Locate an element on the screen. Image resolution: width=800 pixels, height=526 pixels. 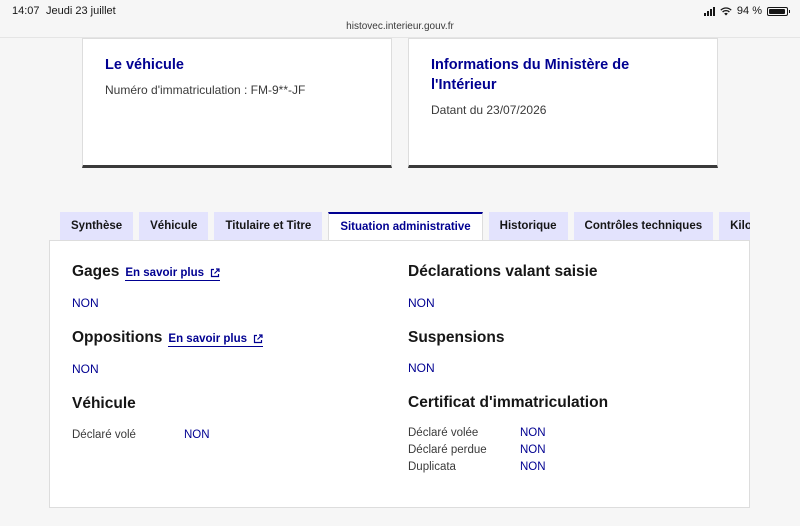
oppositions-title: Oppositions is located at coordinates (117, 337).